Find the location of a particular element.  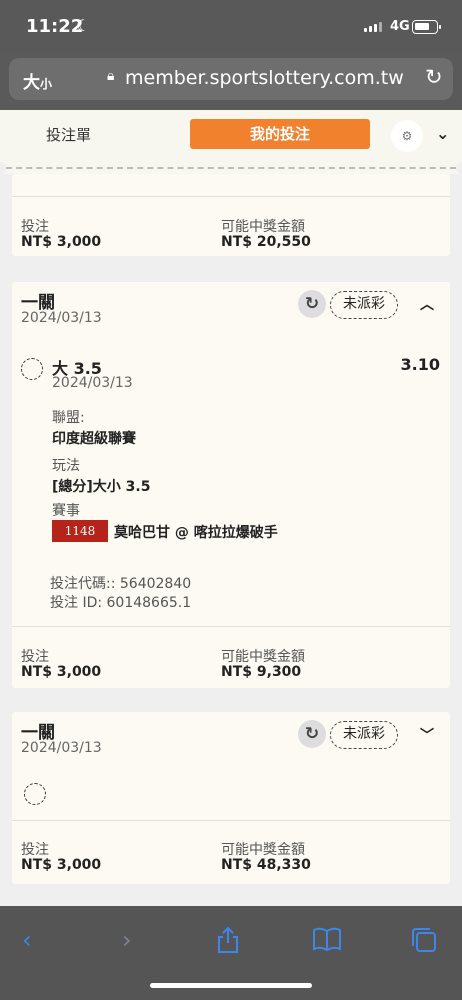

market-value: [總分]大小 3.5 is located at coordinates (101, 487).